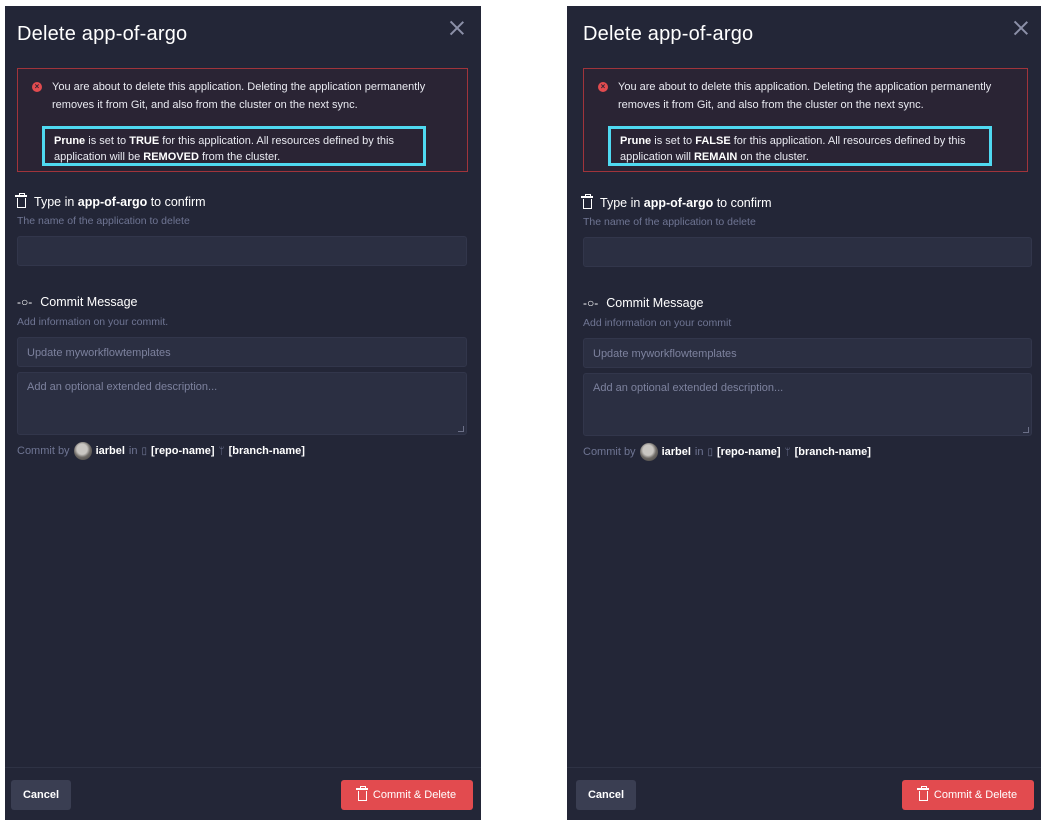 This screenshot has width=1041, height=826. Describe the element at coordinates (171, 157) in the screenshot. I see `prune-effect: REMOVED` at that location.